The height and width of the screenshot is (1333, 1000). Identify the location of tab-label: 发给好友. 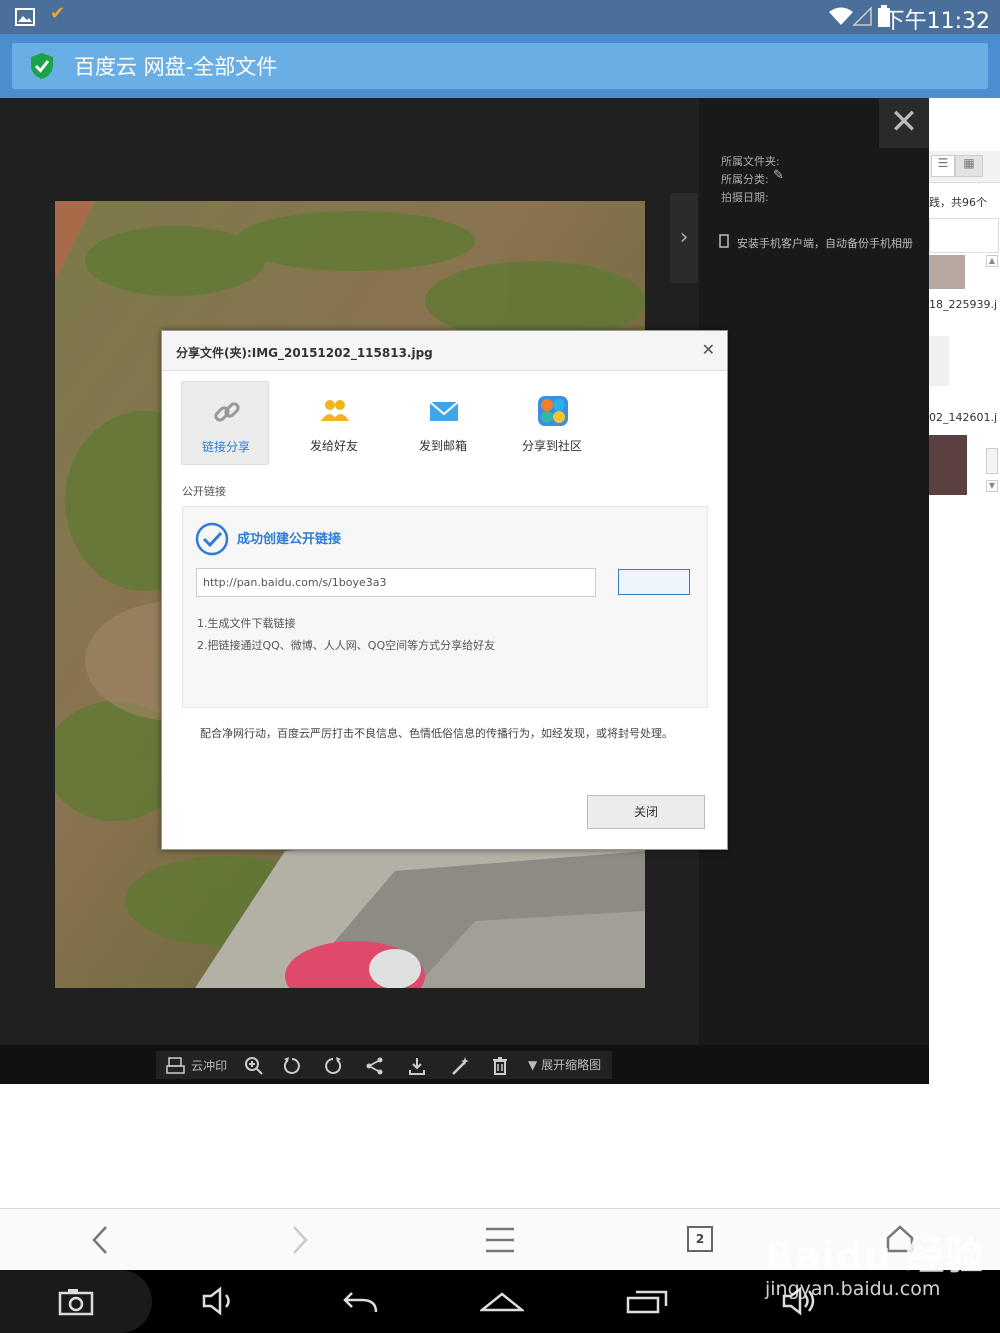
(333, 446).